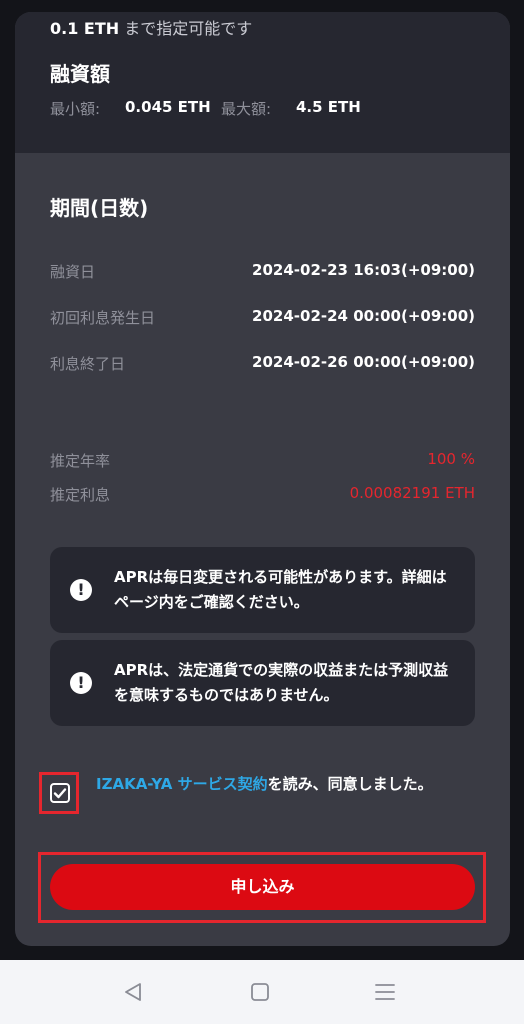 The image size is (524, 1024). What do you see at coordinates (350, 784) in the screenshot?
I see `agreement-suffix: を読み、同意しました。` at bounding box center [350, 784].